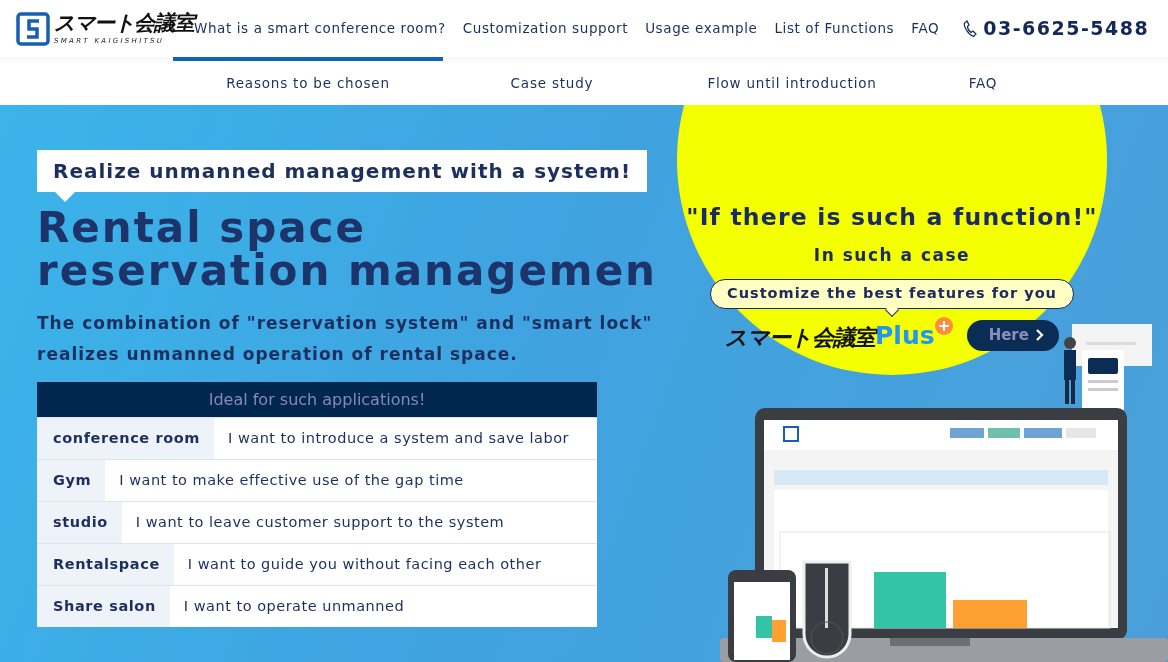  What do you see at coordinates (701, 28) in the screenshot?
I see `nav-link: Usage example` at bounding box center [701, 28].